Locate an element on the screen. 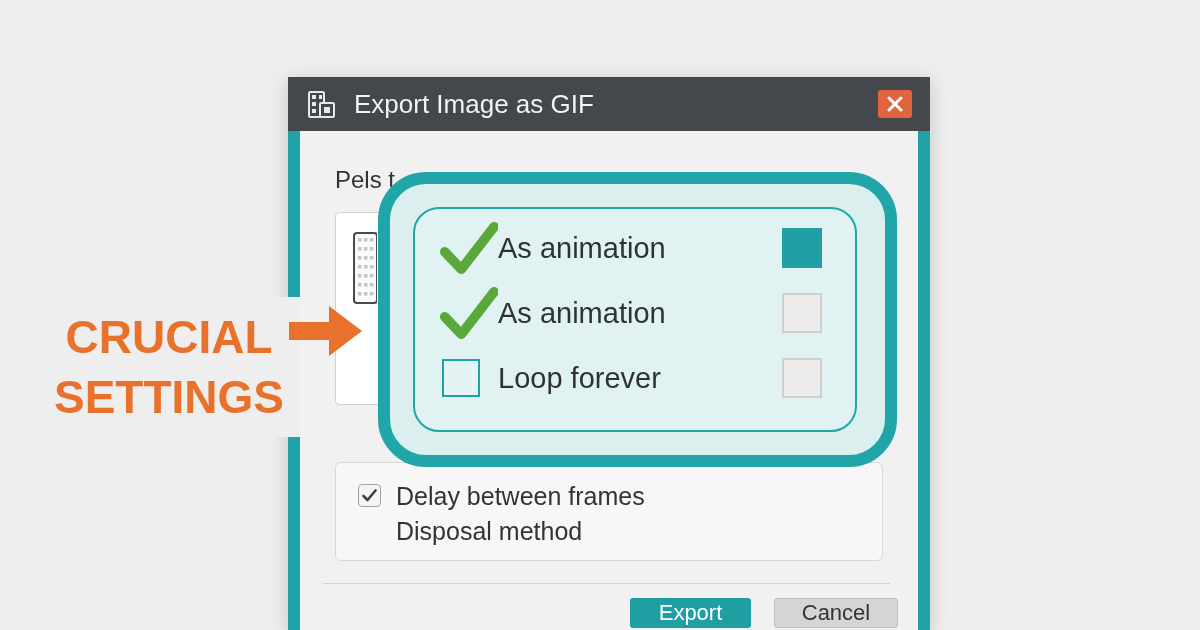  option-label: Loop forever is located at coordinates (579, 378).